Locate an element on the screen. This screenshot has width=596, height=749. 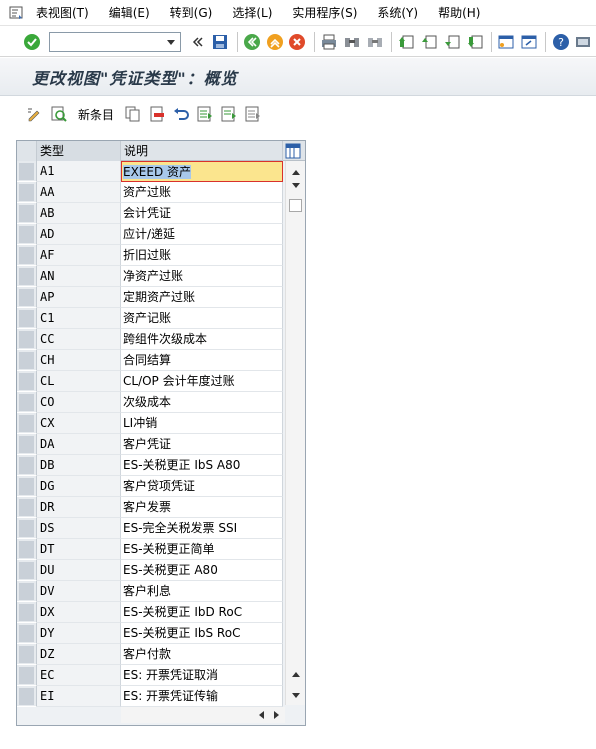
cell-description-input: EXEED 资产 is located at coordinates (202, 171).